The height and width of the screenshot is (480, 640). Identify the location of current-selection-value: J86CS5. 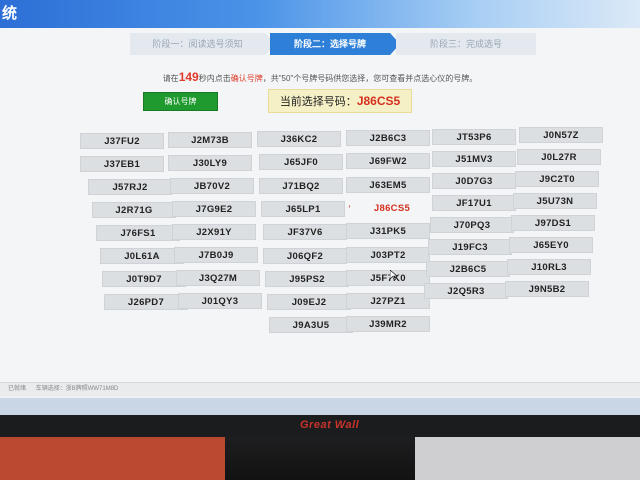
(378, 101).